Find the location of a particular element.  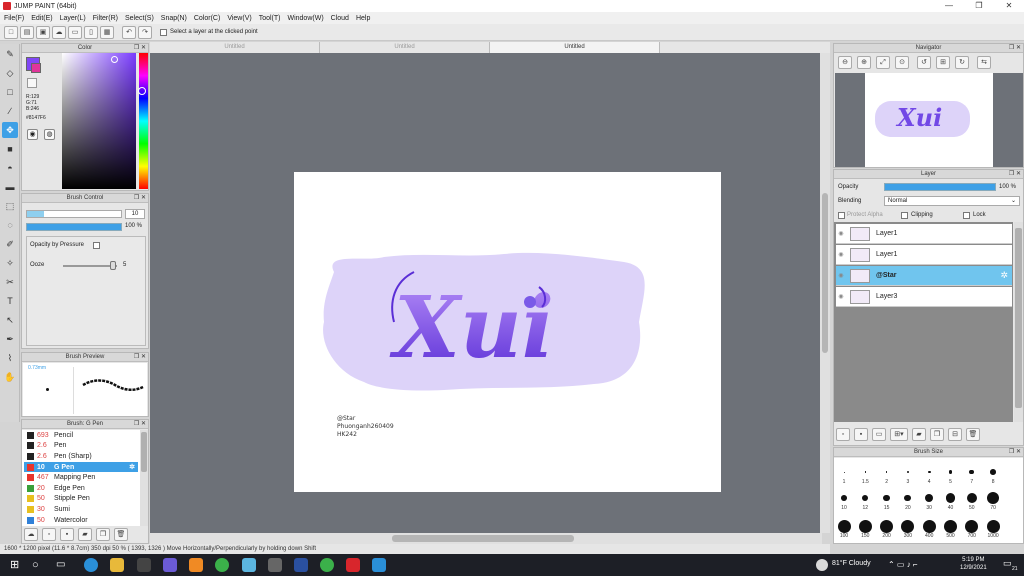

store-icon is located at coordinates (144, 565).